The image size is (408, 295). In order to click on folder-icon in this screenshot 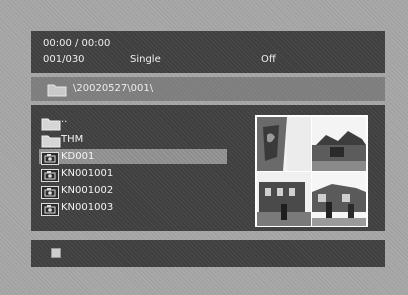, I will do `click(57, 91)`.